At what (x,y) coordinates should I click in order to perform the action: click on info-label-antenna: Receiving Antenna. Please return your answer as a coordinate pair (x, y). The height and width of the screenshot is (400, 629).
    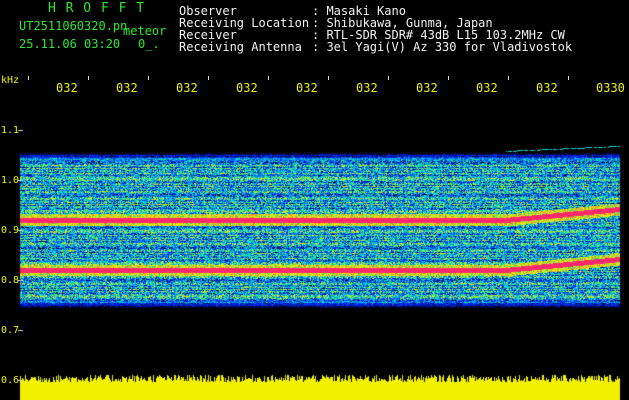
    Looking at the image, I should click on (240, 47).